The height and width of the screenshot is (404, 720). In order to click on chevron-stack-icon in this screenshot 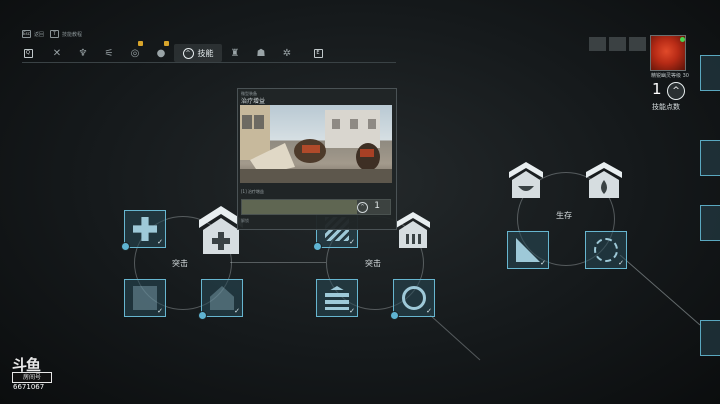, I will do `click(337, 298)`.